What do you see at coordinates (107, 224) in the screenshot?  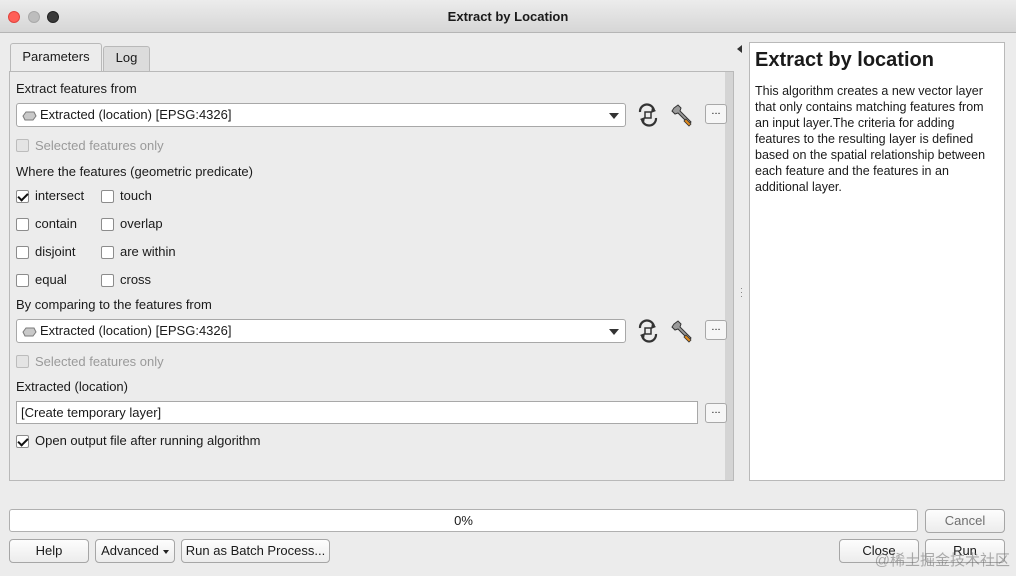 I see `predicate-overlap-checkbox` at bounding box center [107, 224].